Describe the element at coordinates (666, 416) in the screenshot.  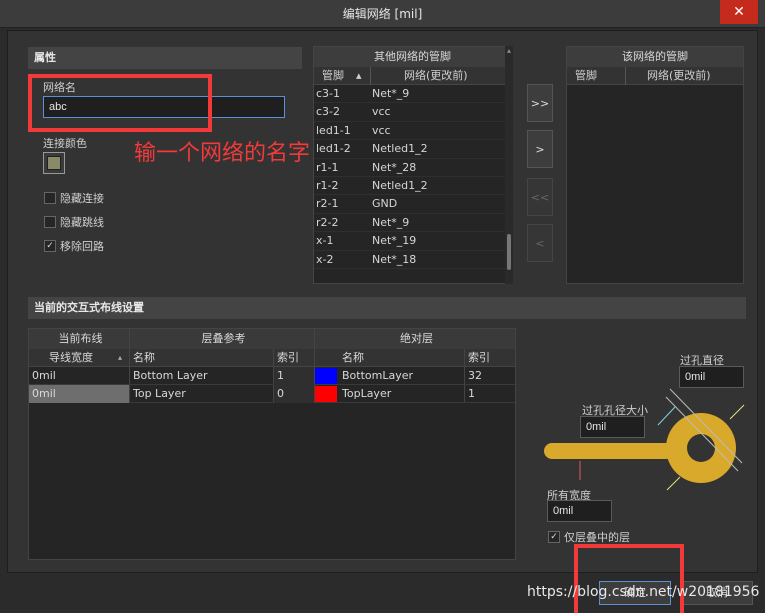
I see `hole-pointer` at that location.